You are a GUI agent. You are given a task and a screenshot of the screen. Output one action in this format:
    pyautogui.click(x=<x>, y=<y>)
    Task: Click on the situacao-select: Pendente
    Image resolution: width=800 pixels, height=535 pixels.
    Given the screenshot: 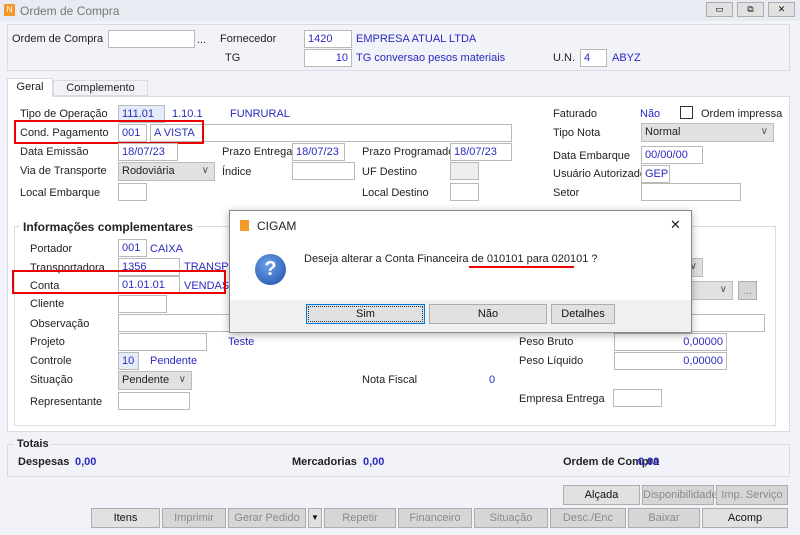 What is the action you would take?
    pyautogui.click(x=155, y=380)
    